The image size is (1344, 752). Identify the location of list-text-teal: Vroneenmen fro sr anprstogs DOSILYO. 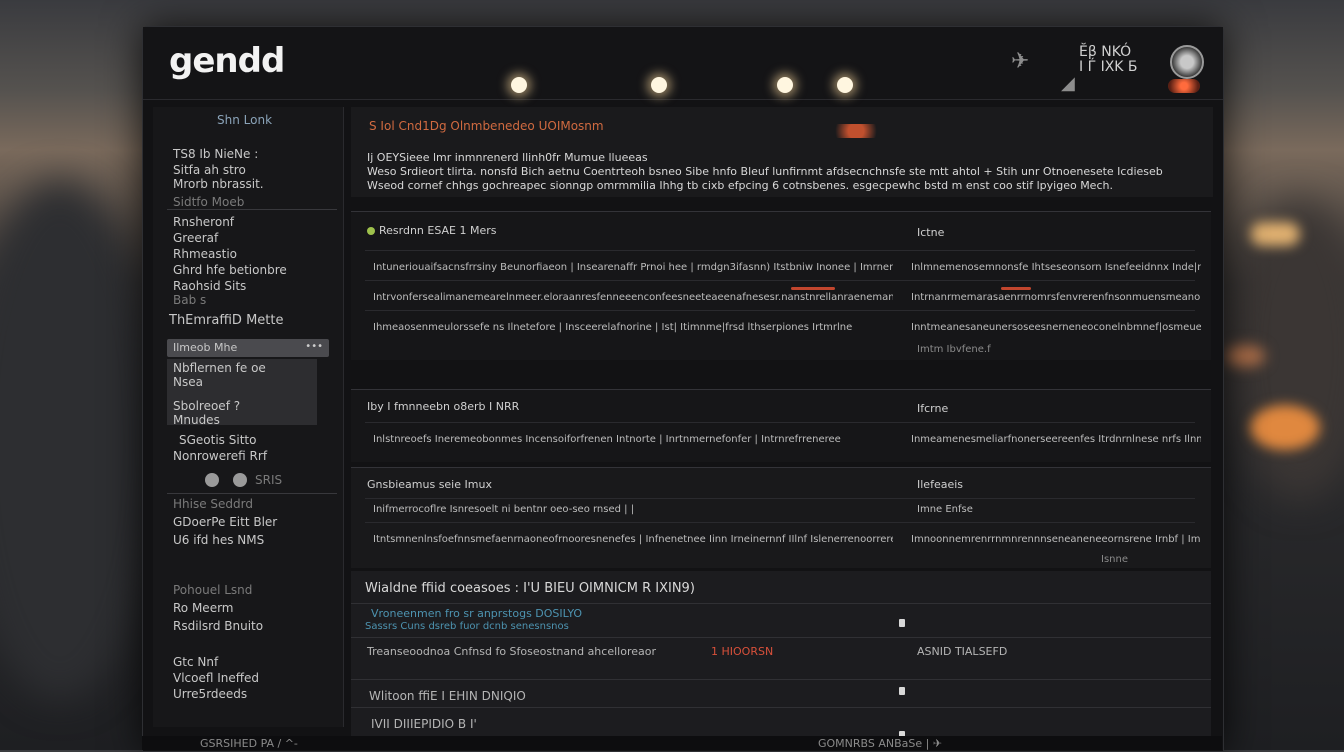
(476, 613).